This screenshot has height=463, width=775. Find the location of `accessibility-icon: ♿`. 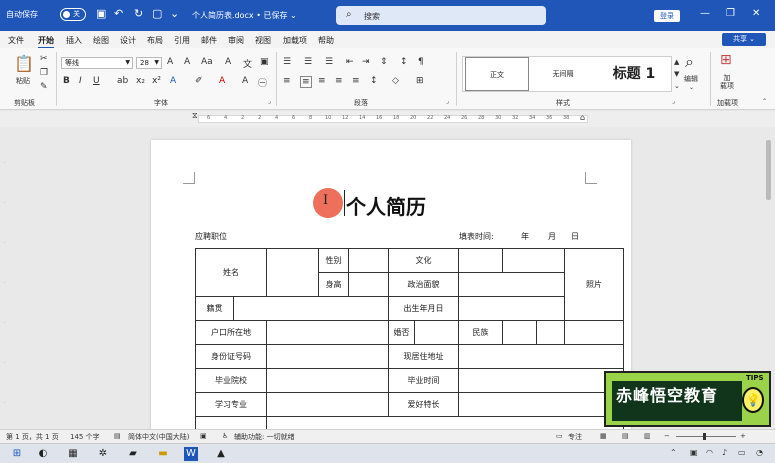

accessibility-icon: ♿ is located at coordinates (225, 436).